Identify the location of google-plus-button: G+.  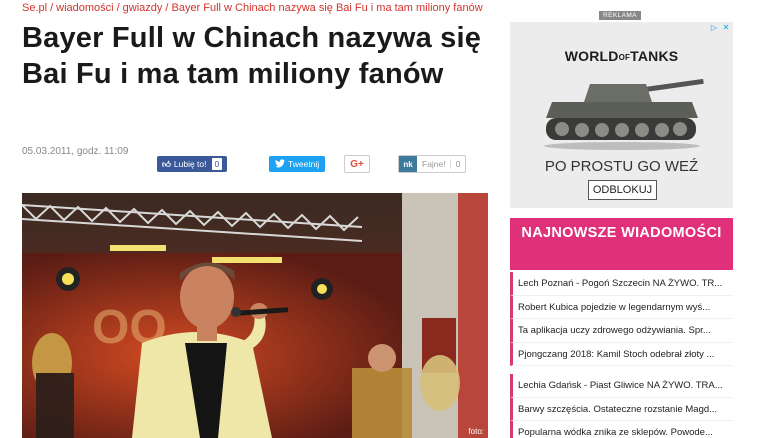
(357, 164).